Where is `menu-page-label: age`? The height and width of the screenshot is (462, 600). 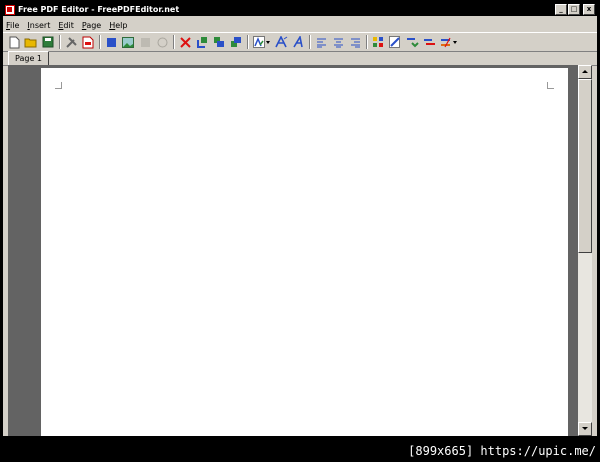 menu-page-label: age is located at coordinates (94, 25).